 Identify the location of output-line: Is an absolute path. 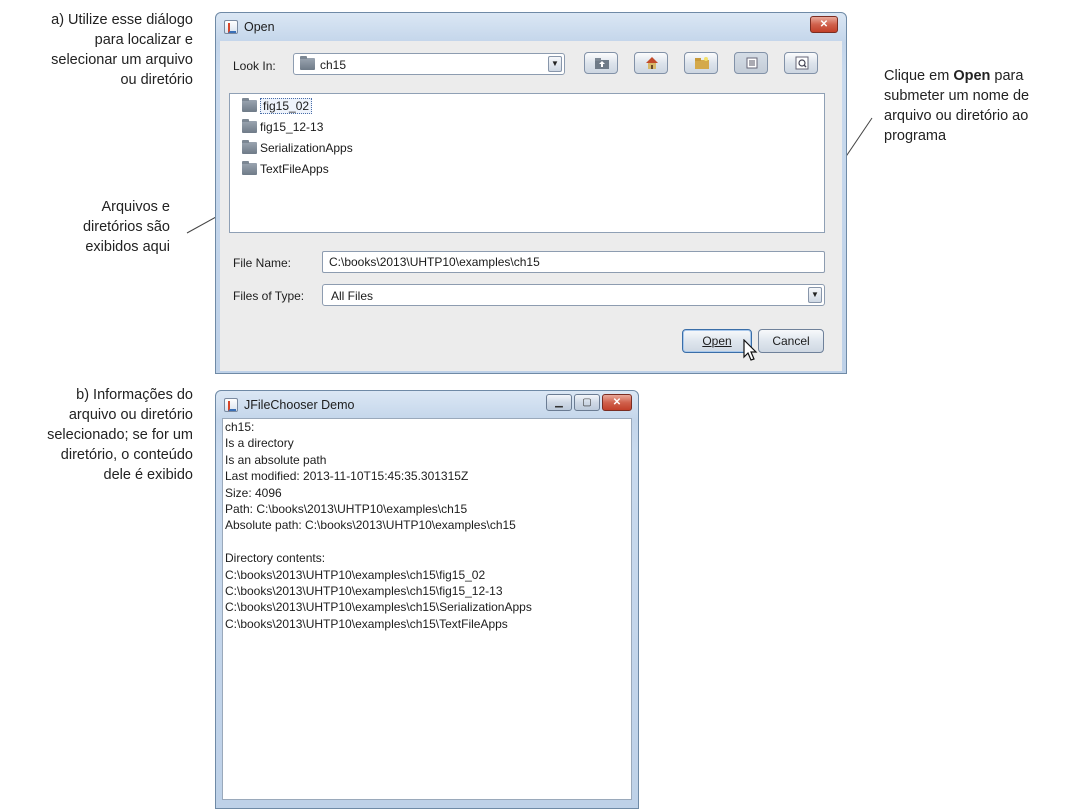
(276, 459).